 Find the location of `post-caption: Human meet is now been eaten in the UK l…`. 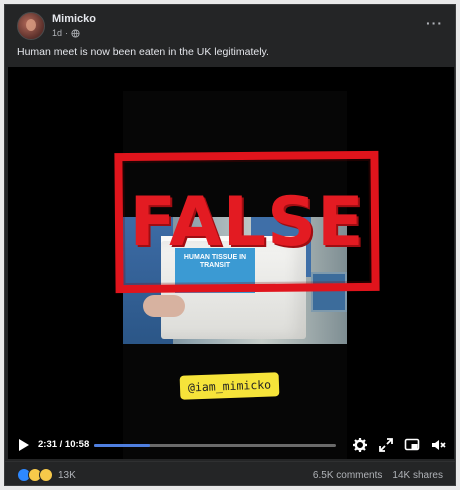

post-caption: Human meet is now been eaten in the UK l… is located at coordinates (143, 52).